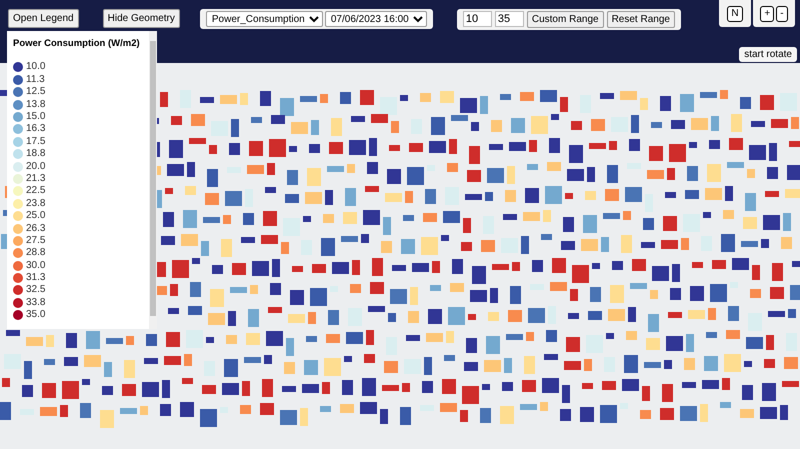 The width and height of the screenshot is (800, 449). I want to click on legend-value: 11.3, so click(35, 80).